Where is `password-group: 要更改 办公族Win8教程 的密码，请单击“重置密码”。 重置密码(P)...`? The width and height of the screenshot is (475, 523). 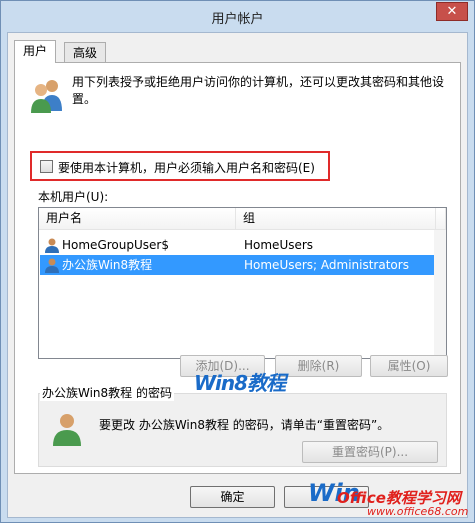
password-group: 要更改 办公族Win8教程 的密码，请单击“重置密码”。 重置密码(P)... is located at coordinates (242, 430).